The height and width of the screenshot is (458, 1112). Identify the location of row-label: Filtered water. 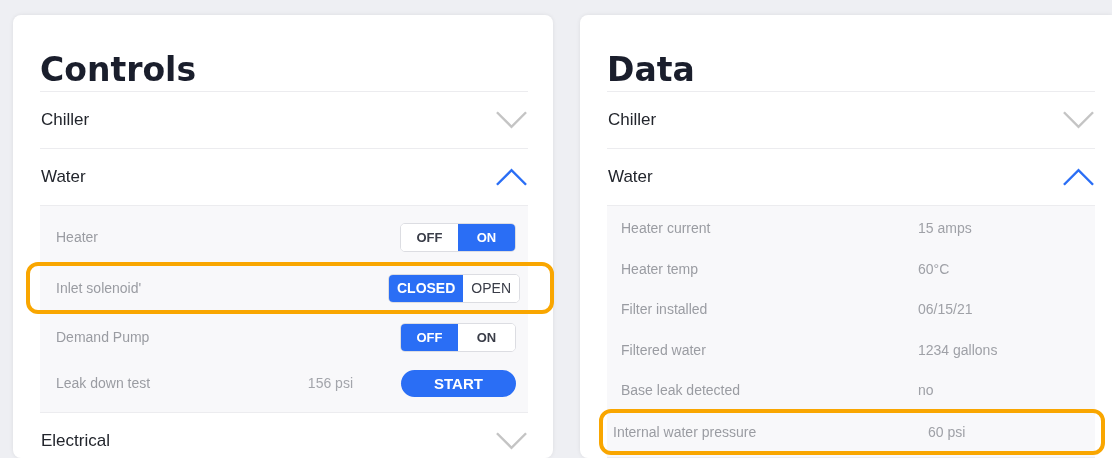
(664, 349).